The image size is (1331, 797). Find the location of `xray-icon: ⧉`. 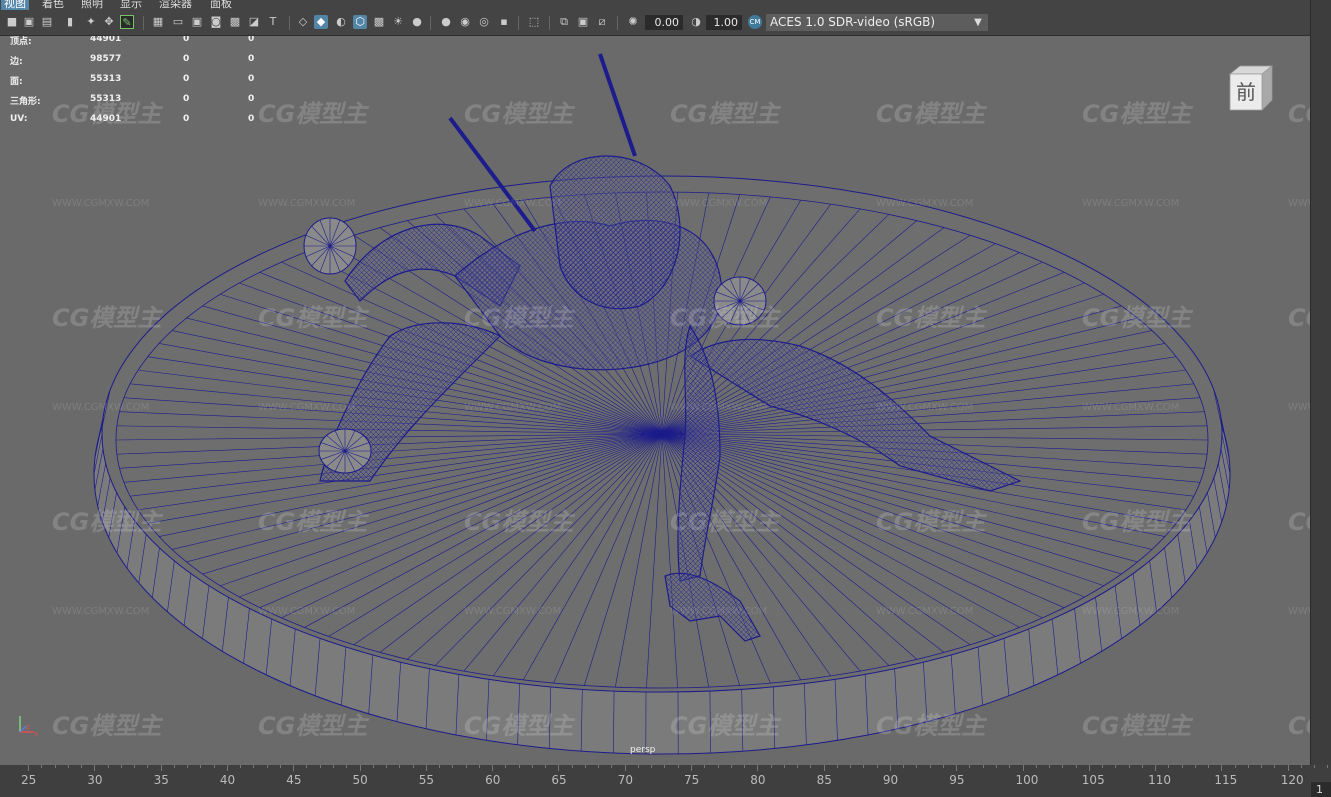

xray-icon: ⧉ is located at coordinates (564, 22).